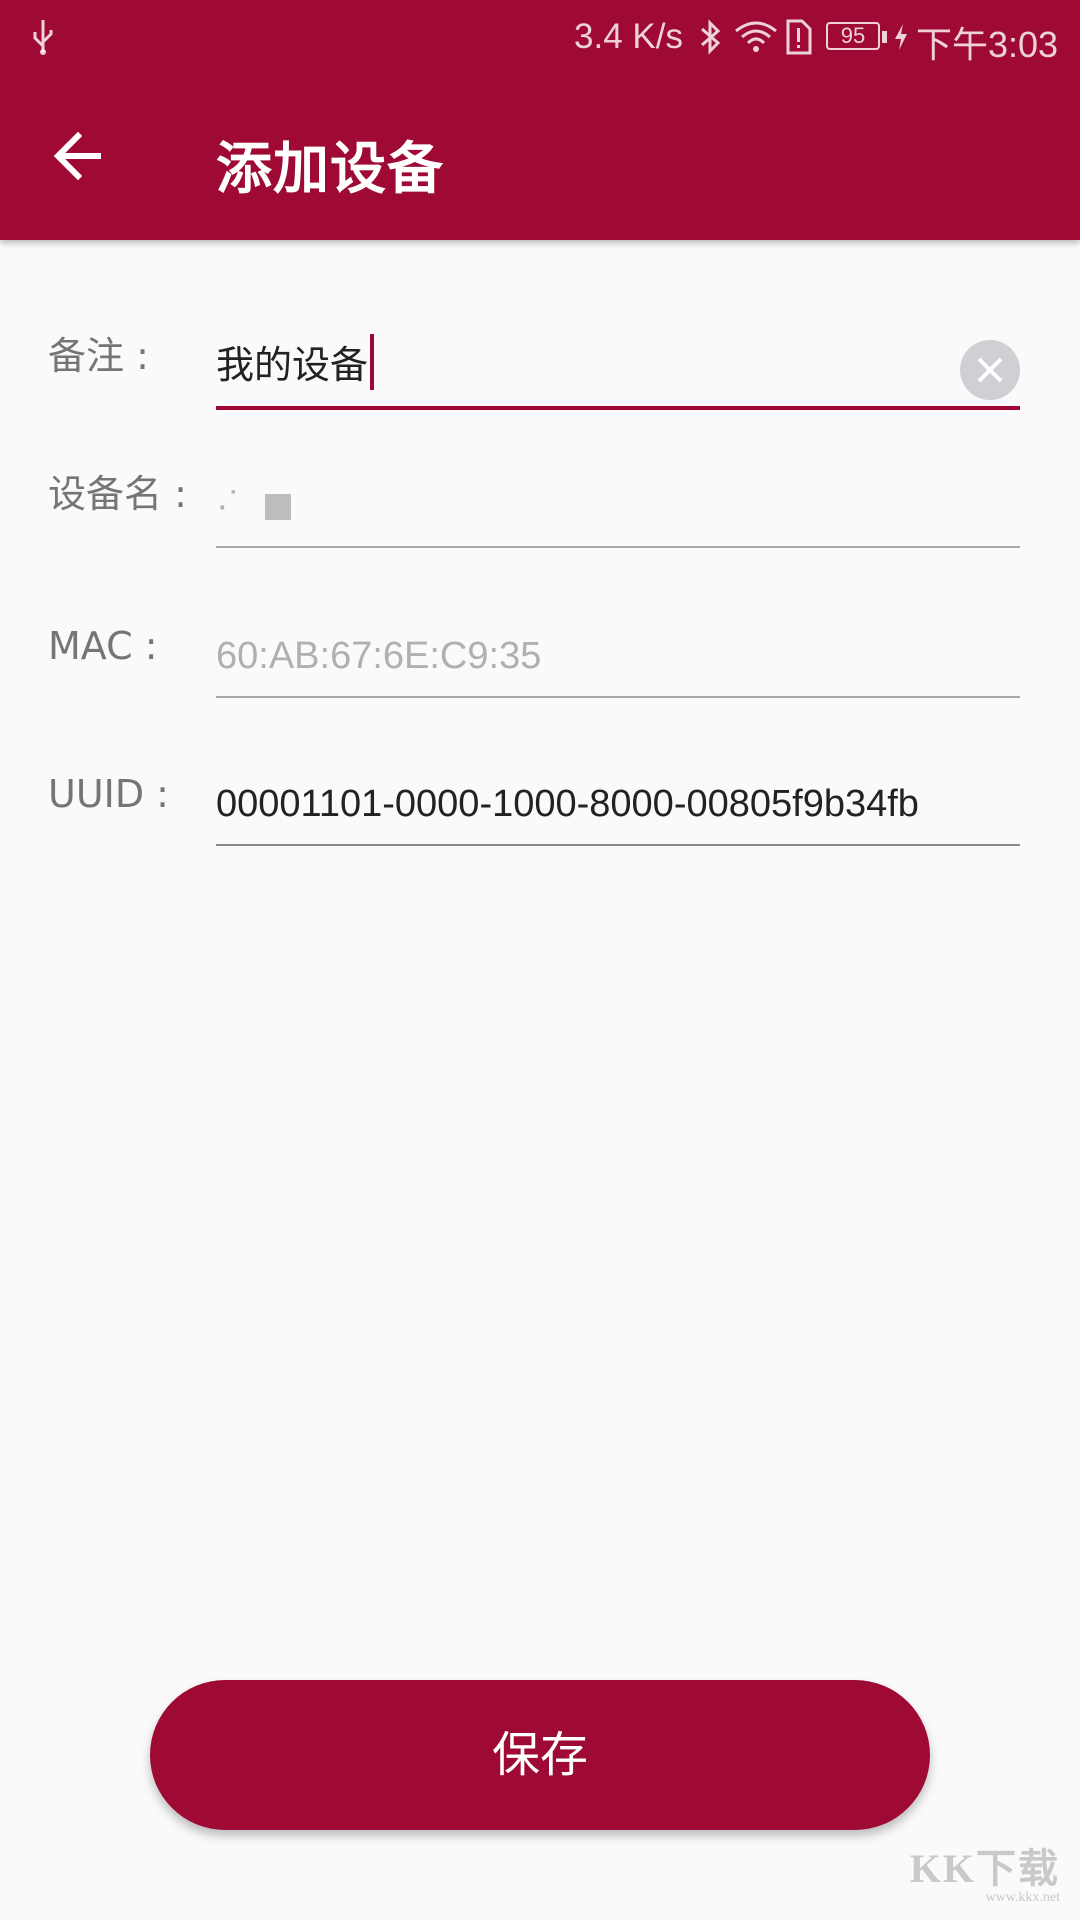 The image size is (1080, 1920). What do you see at coordinates (711, 37) in the screenshot?
I see `bluetooth-icon` at bounding box center [711, 37].